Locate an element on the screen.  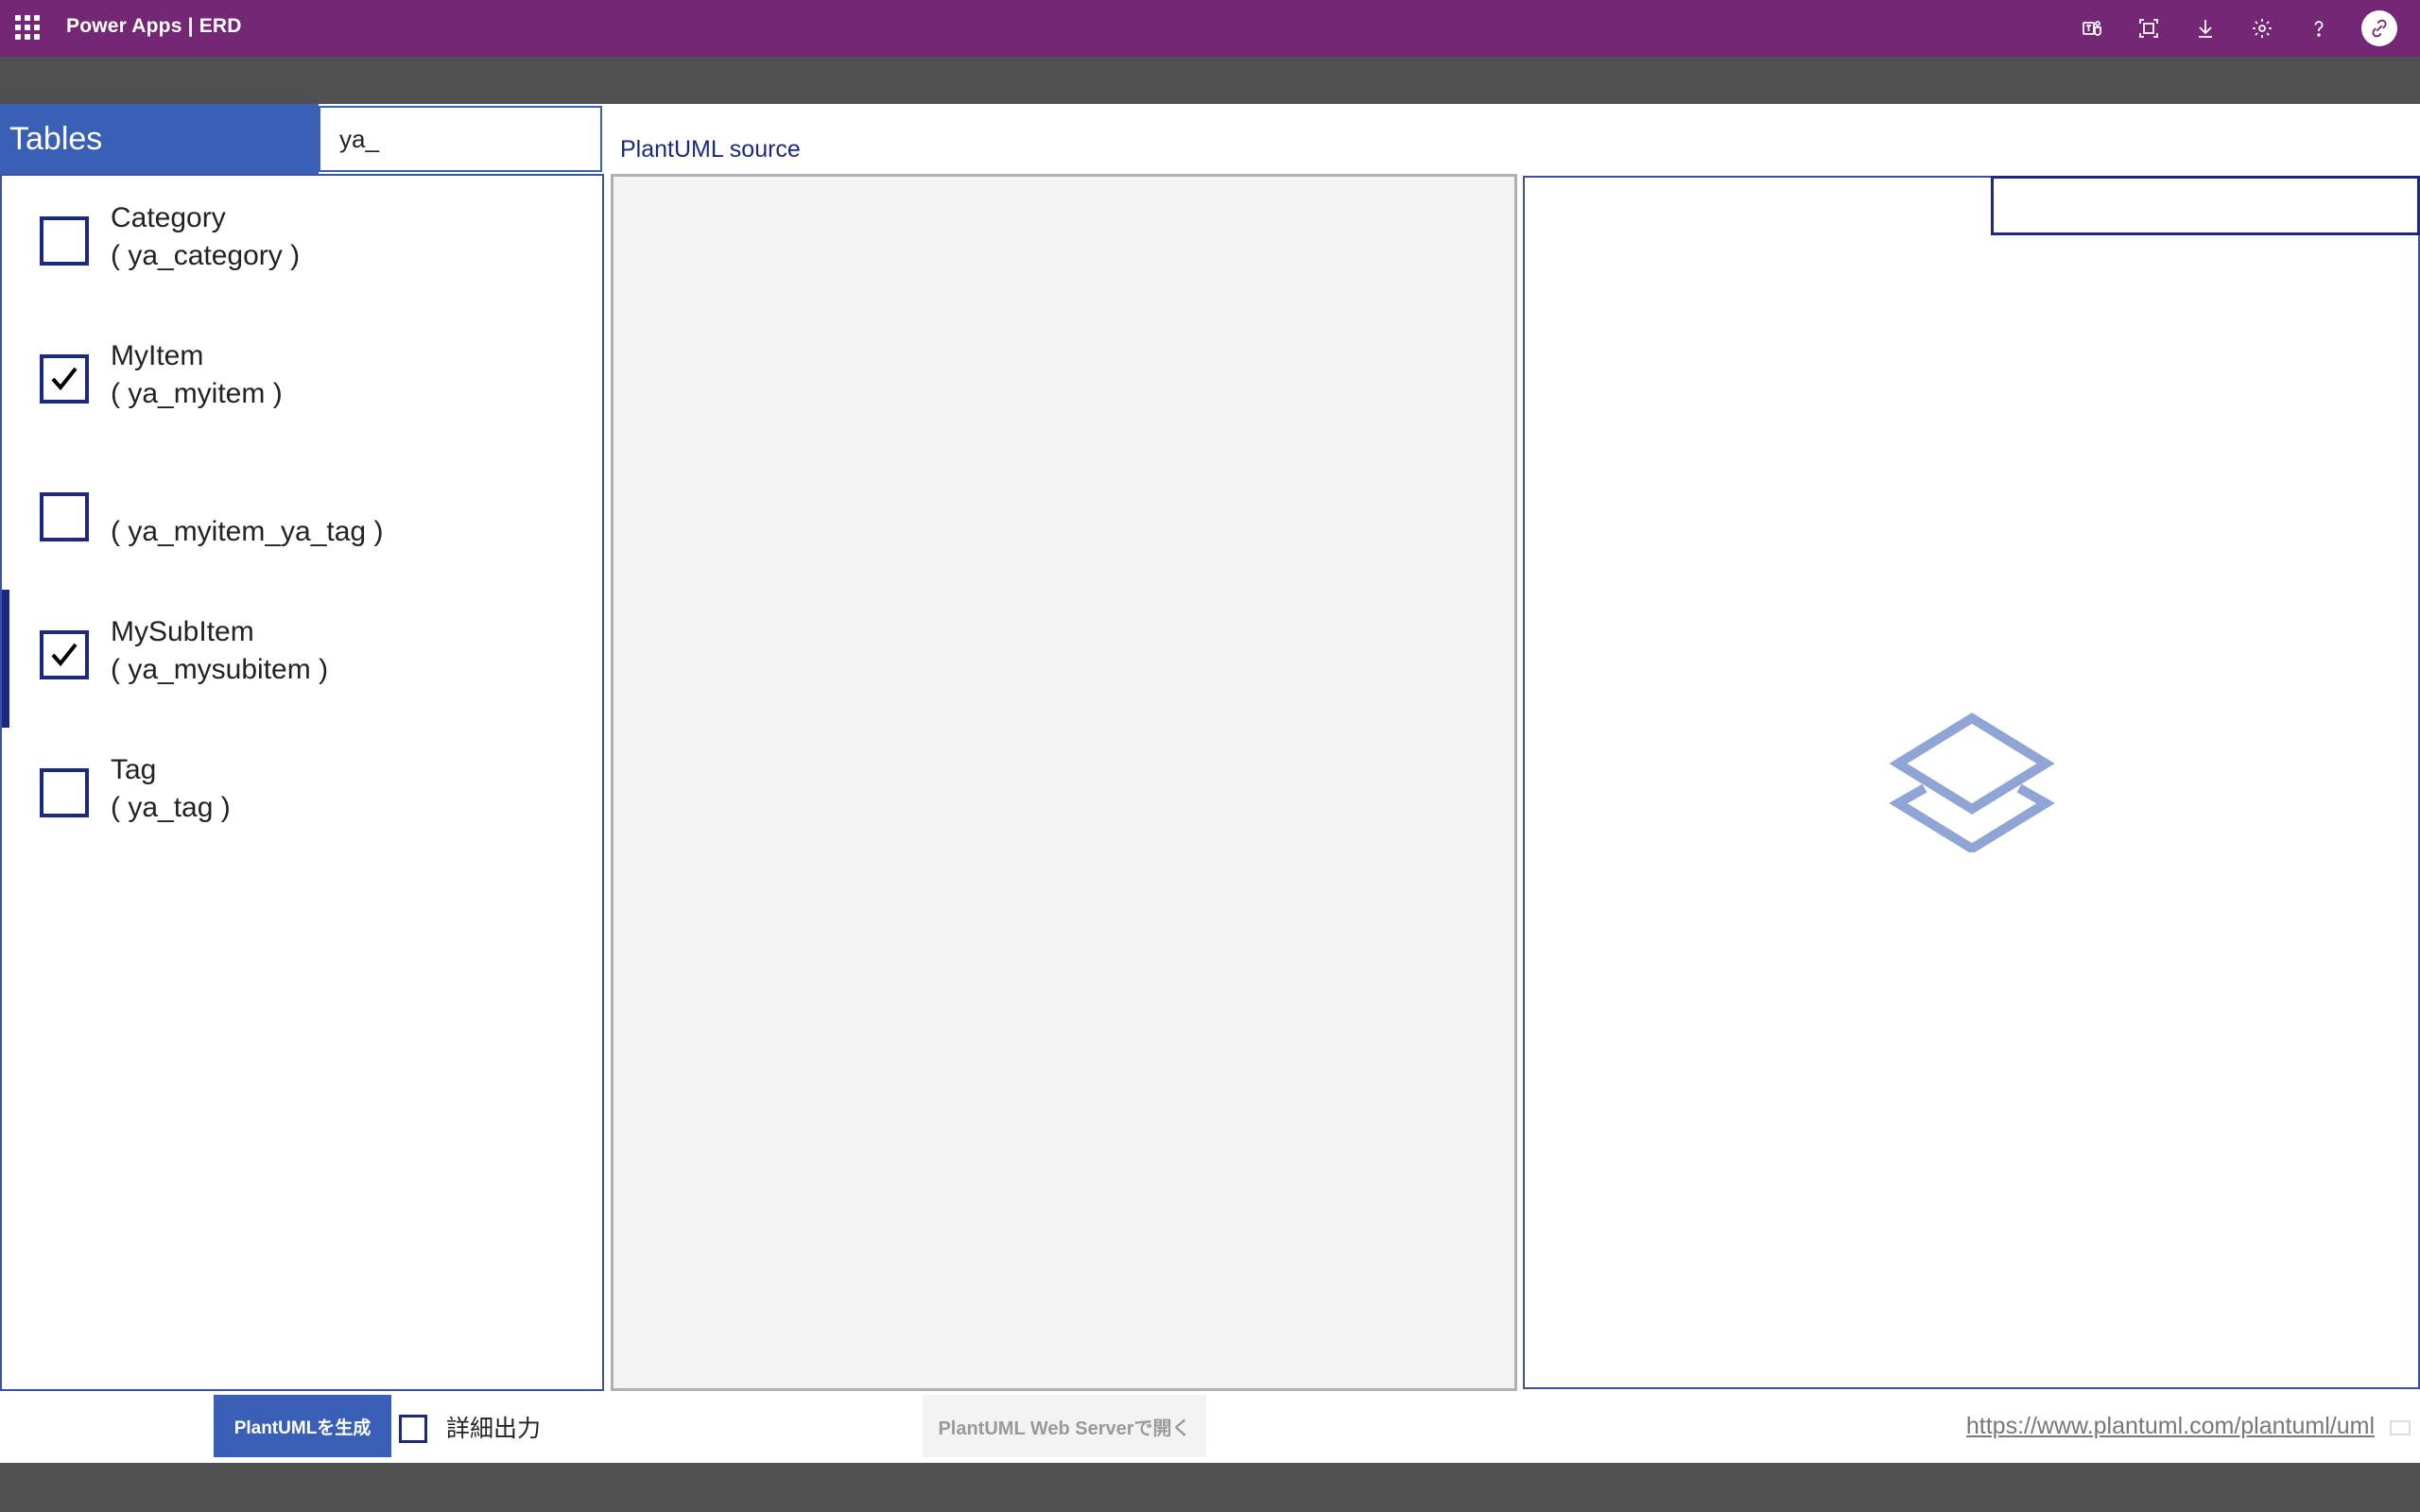
table-checkbox-mysubitem is located at coordinates (64, 654).